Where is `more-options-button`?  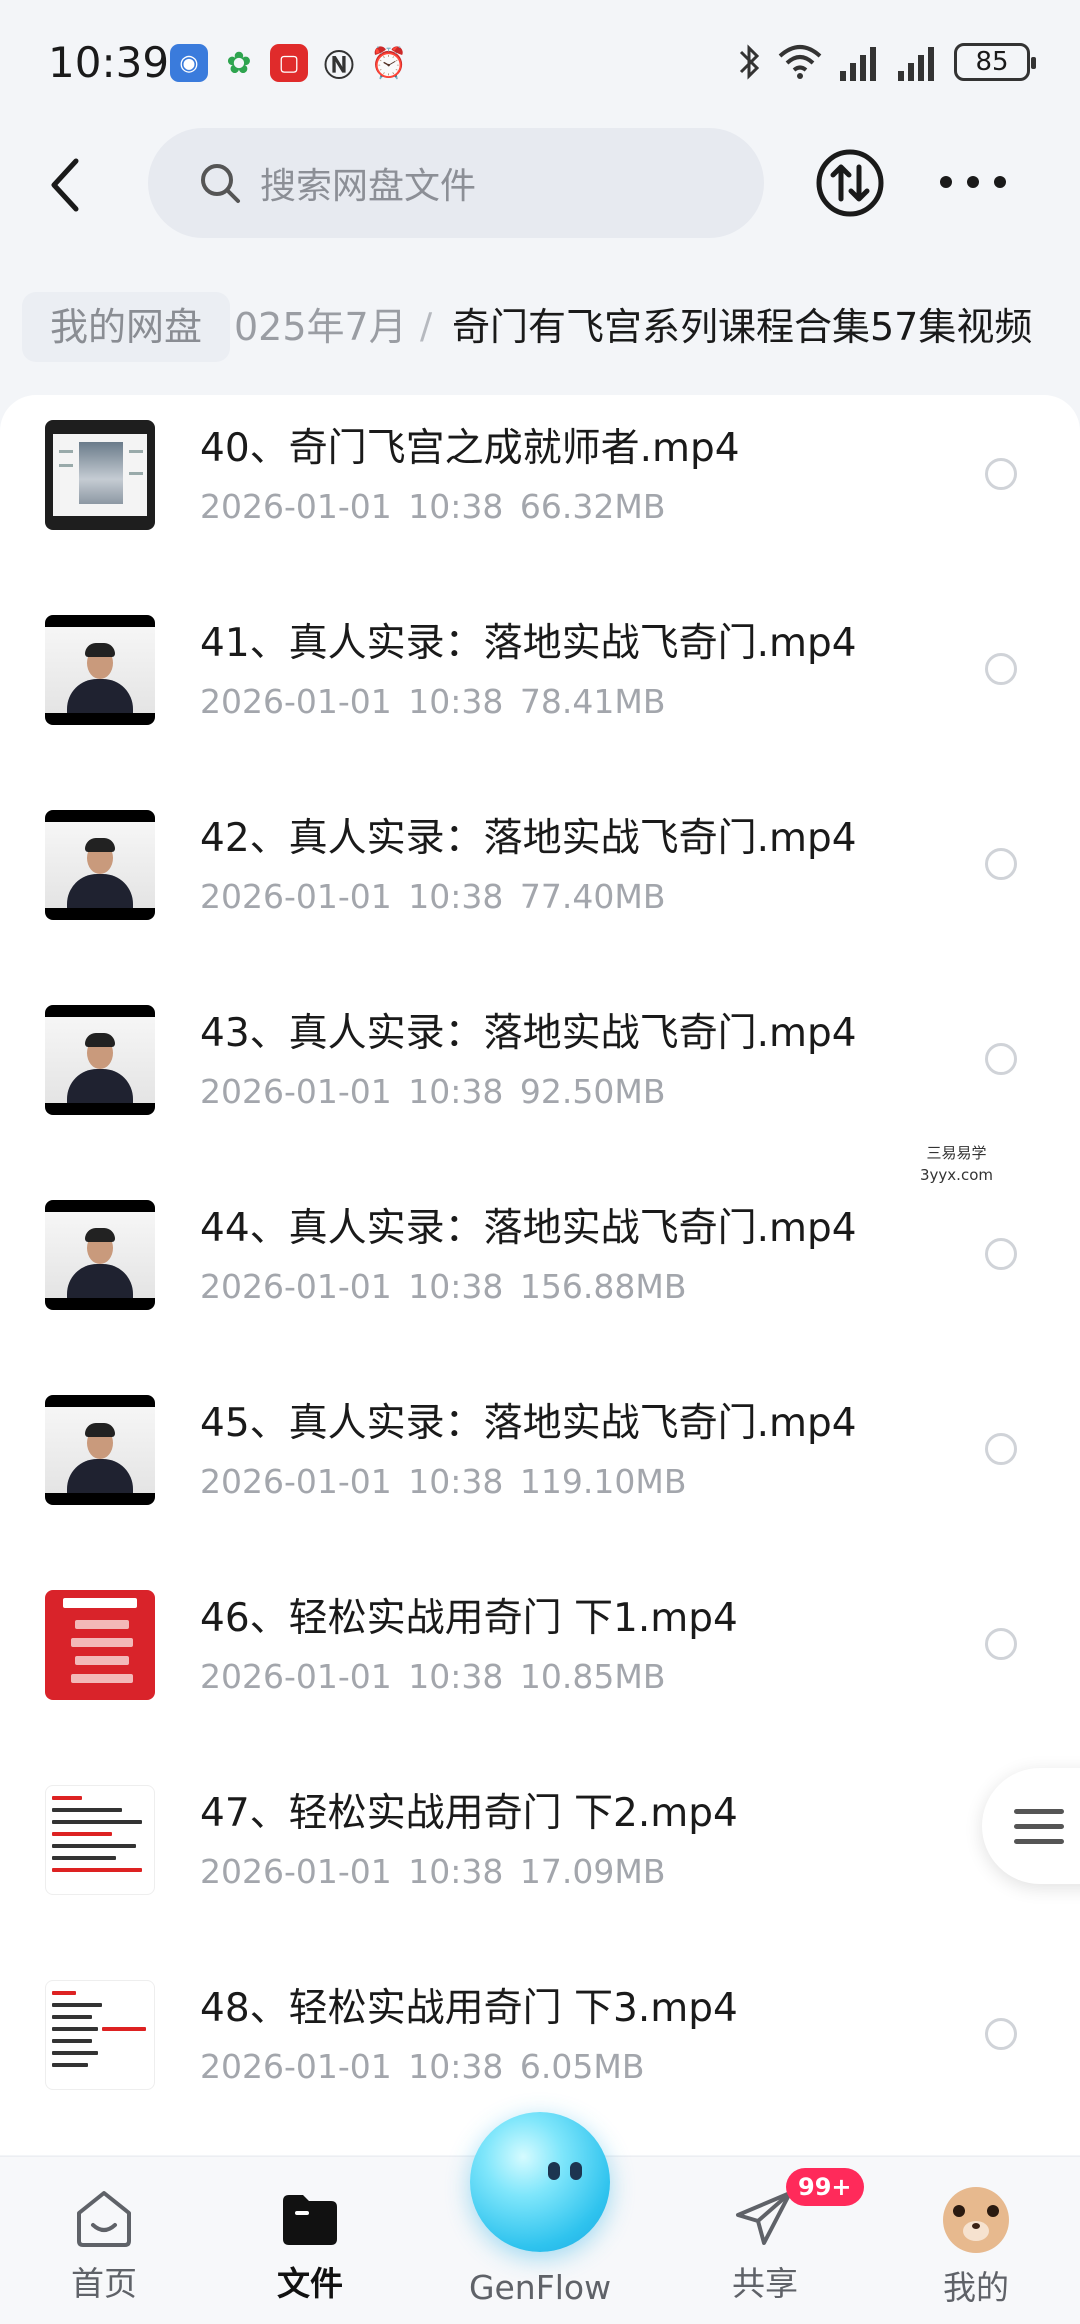 more-options-button is located at coordinates (973, 182).